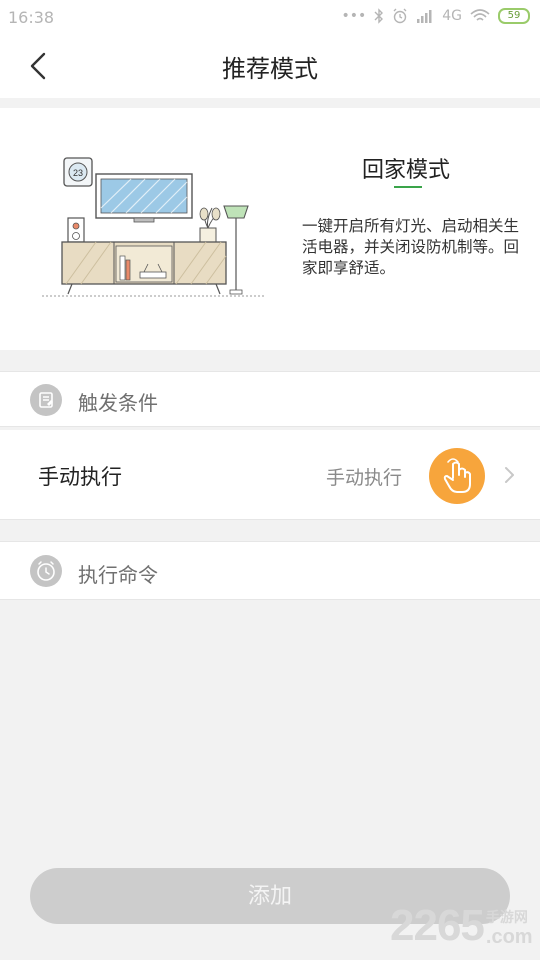 The image size is (540, 960). Describe the element at coordinates (424, 16) in the screenshot. I see `signal-icon` at that location.